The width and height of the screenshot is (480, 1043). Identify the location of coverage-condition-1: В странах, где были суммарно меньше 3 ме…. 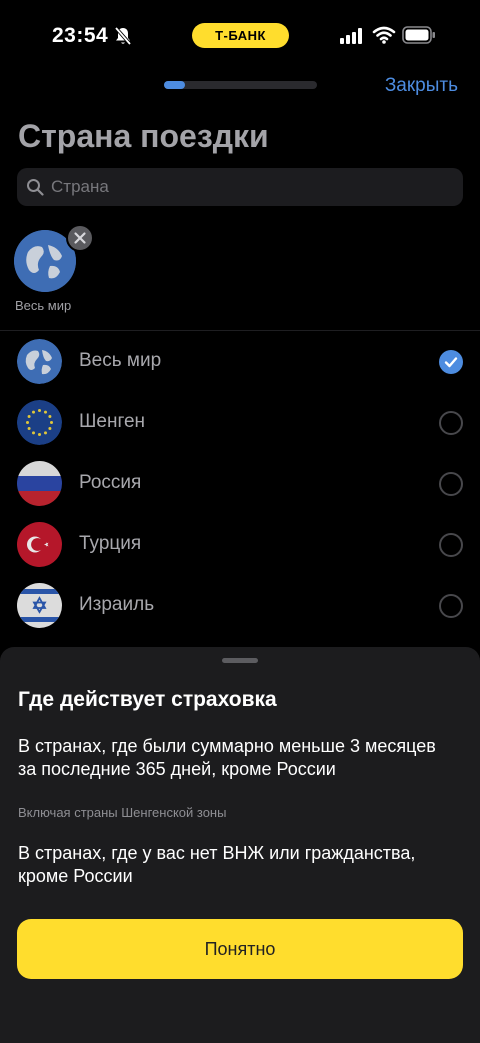
(227, 757).